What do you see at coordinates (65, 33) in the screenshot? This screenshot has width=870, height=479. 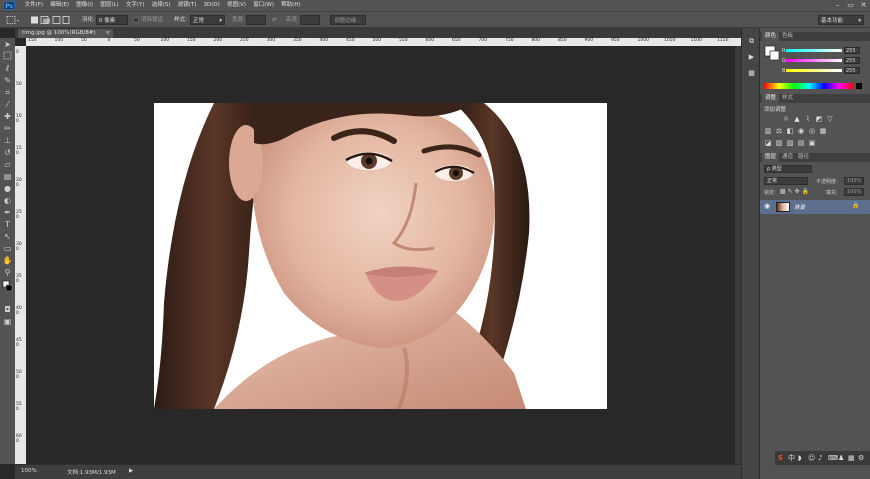 I see `document-tab: timg.jpg @ 100%(RGB/8#) ×` at bounding box center [65, 33].